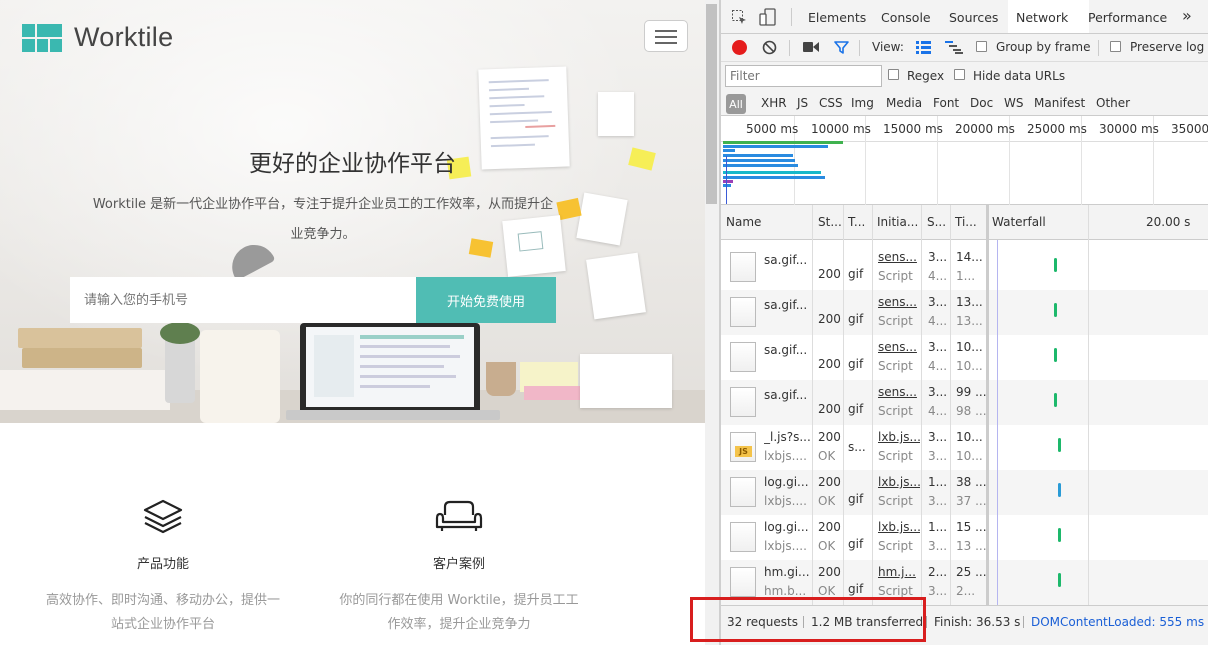 The image size is (1208, 645). Describe the element at coordinates (954, 47) in the screenshot. I see `overview-waterfall-icon` at that location.